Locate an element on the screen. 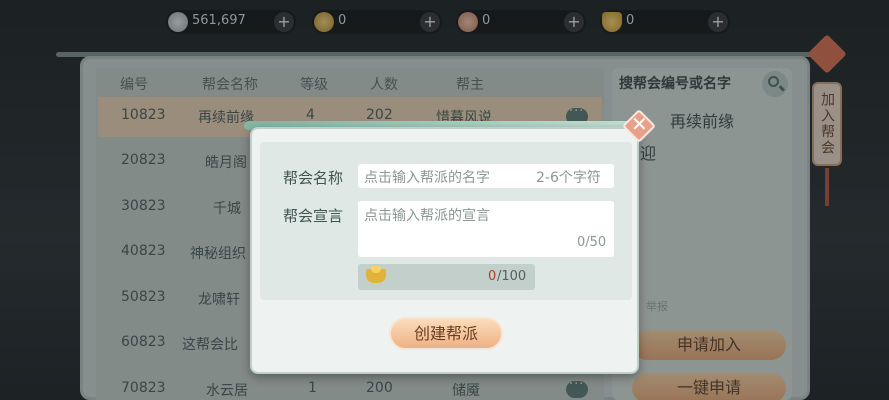 The height and width of the screenshot is (400, 889). cost-need: /100 is located at coordinates (512, 276).